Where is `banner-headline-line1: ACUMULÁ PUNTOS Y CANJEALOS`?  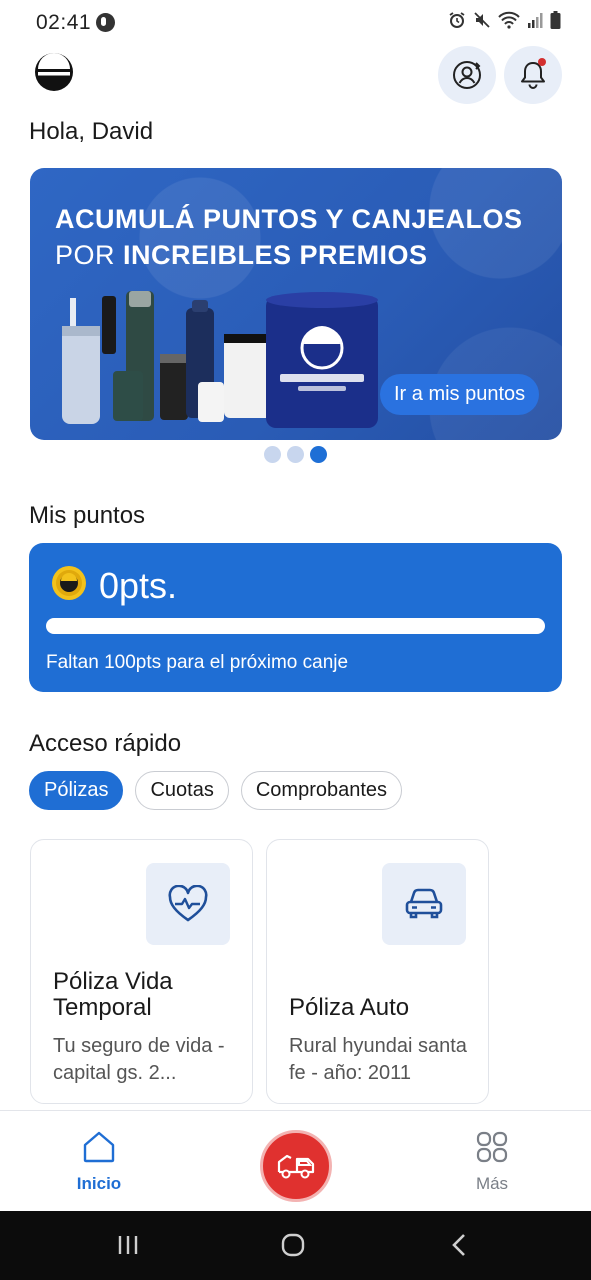
banner-headline-line1: ACUMULÁ PUNTOS Y CANJEALOS is located at coordinates (289, 219).